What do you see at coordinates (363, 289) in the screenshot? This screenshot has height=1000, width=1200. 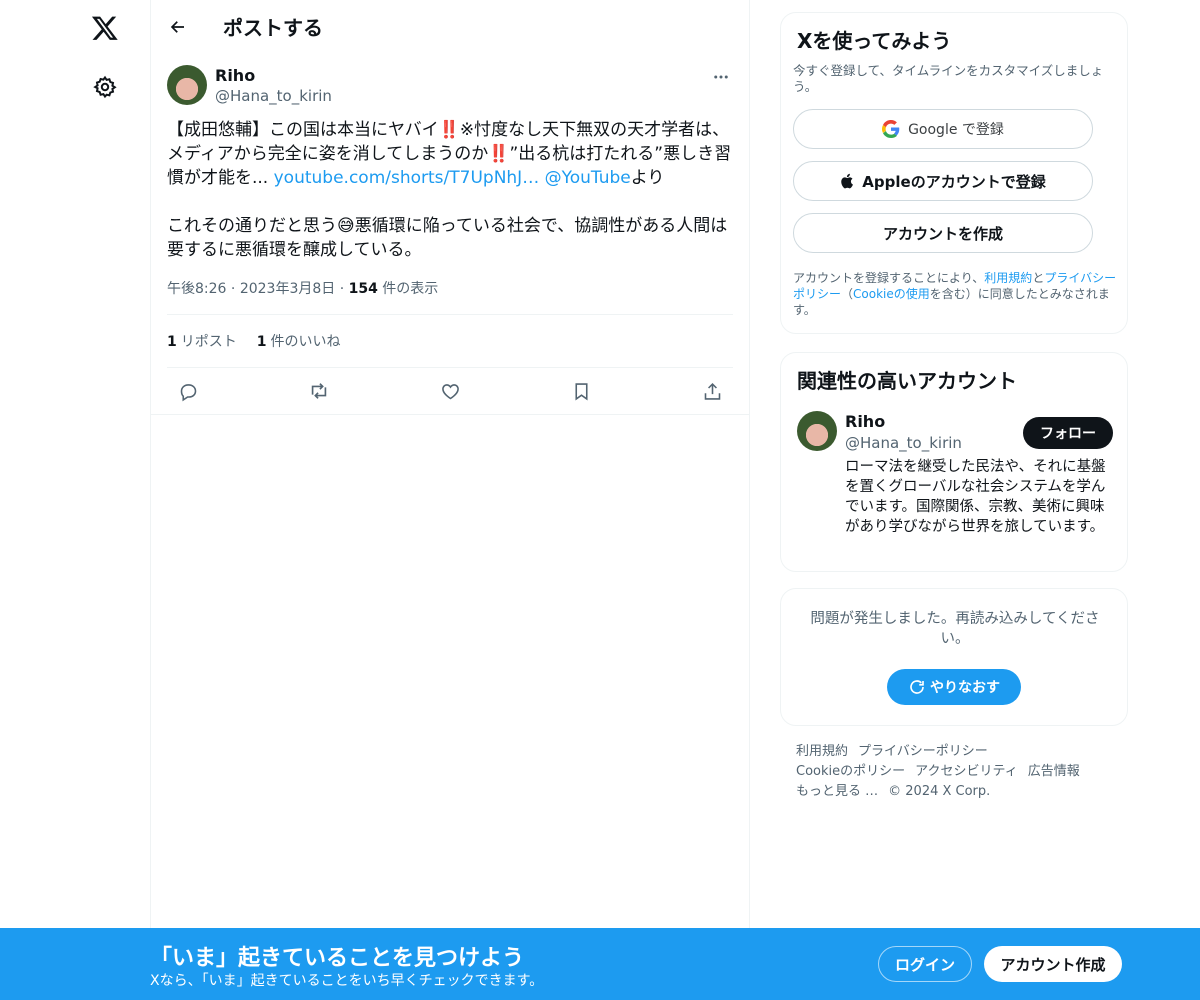 I see `views-count: 154` at bounding box center [363, 289].